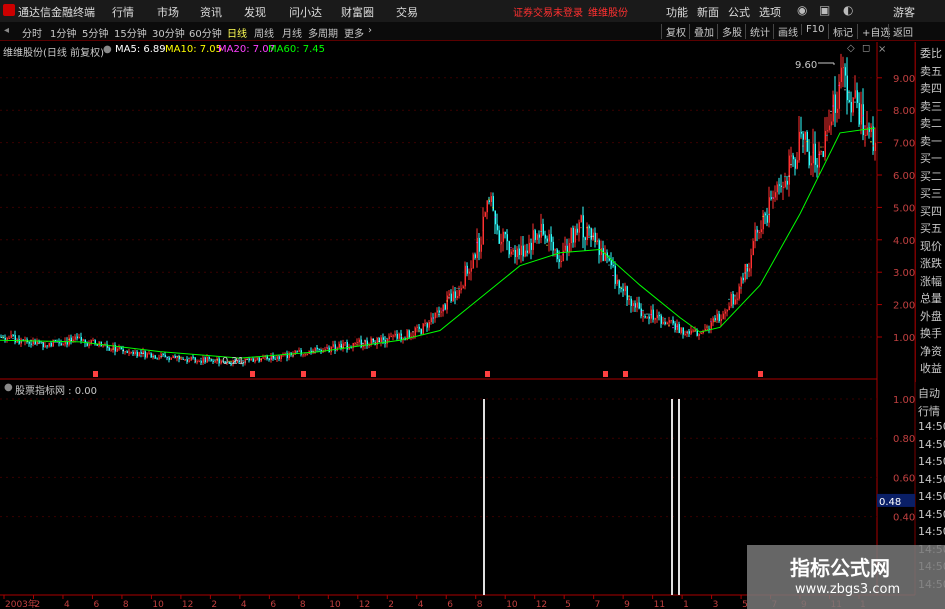  Describe the element at coordinates (904, 518) in the screenshot. I see `indicator-axis-label: 0.40` at that location.